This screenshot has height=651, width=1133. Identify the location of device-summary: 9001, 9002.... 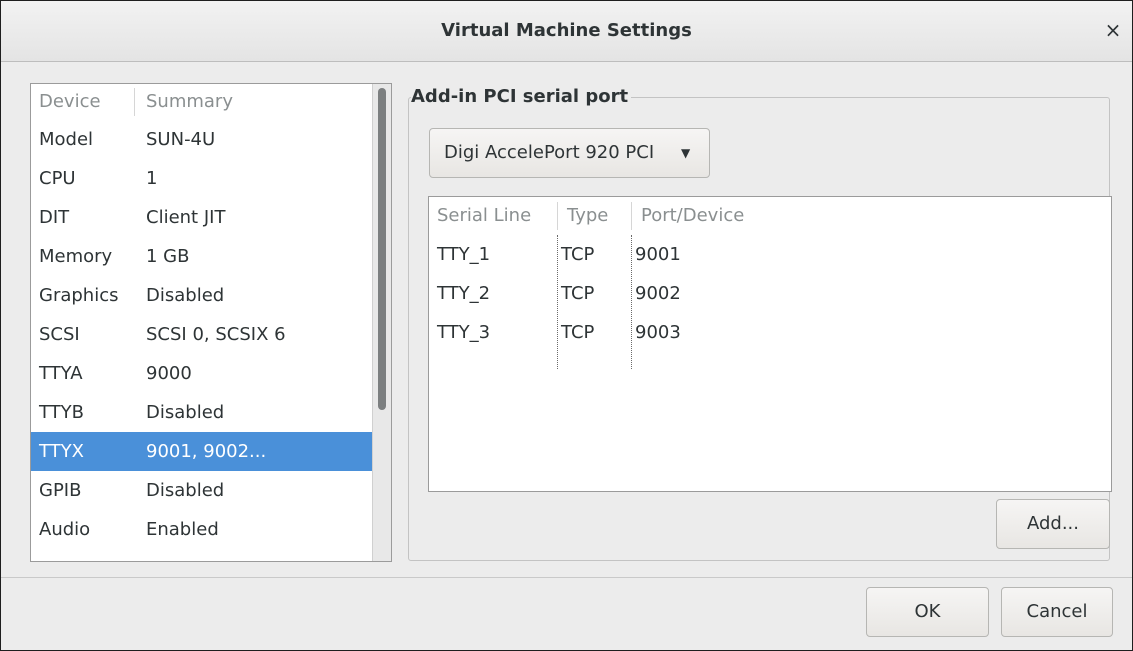
(206, 451).